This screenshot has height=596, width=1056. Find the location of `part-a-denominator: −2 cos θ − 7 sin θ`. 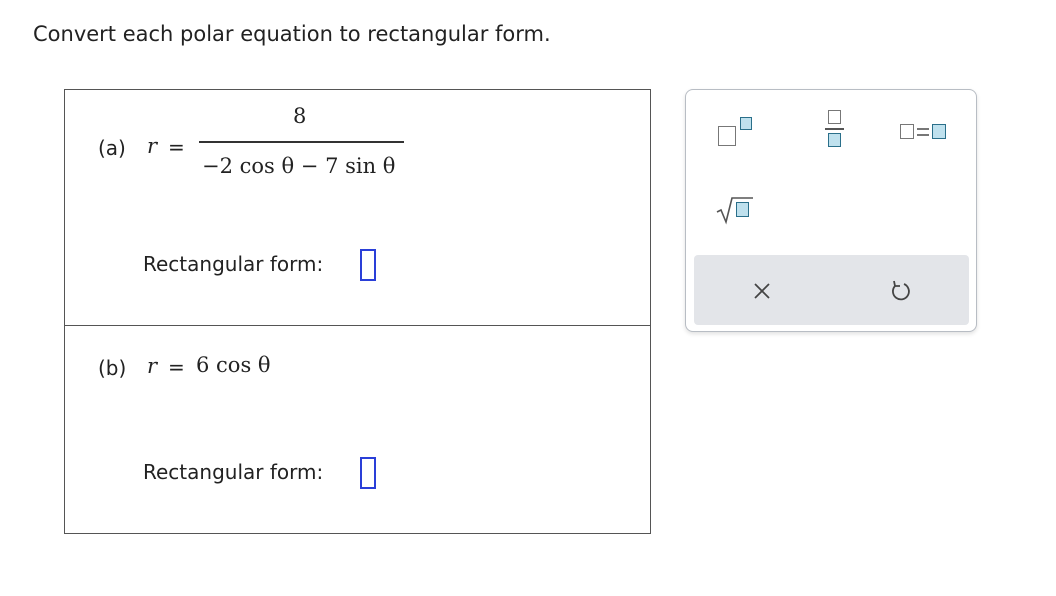

part-a-denominator: −2 cos θ − 7 sin θ is located at coordinates (299, 166).